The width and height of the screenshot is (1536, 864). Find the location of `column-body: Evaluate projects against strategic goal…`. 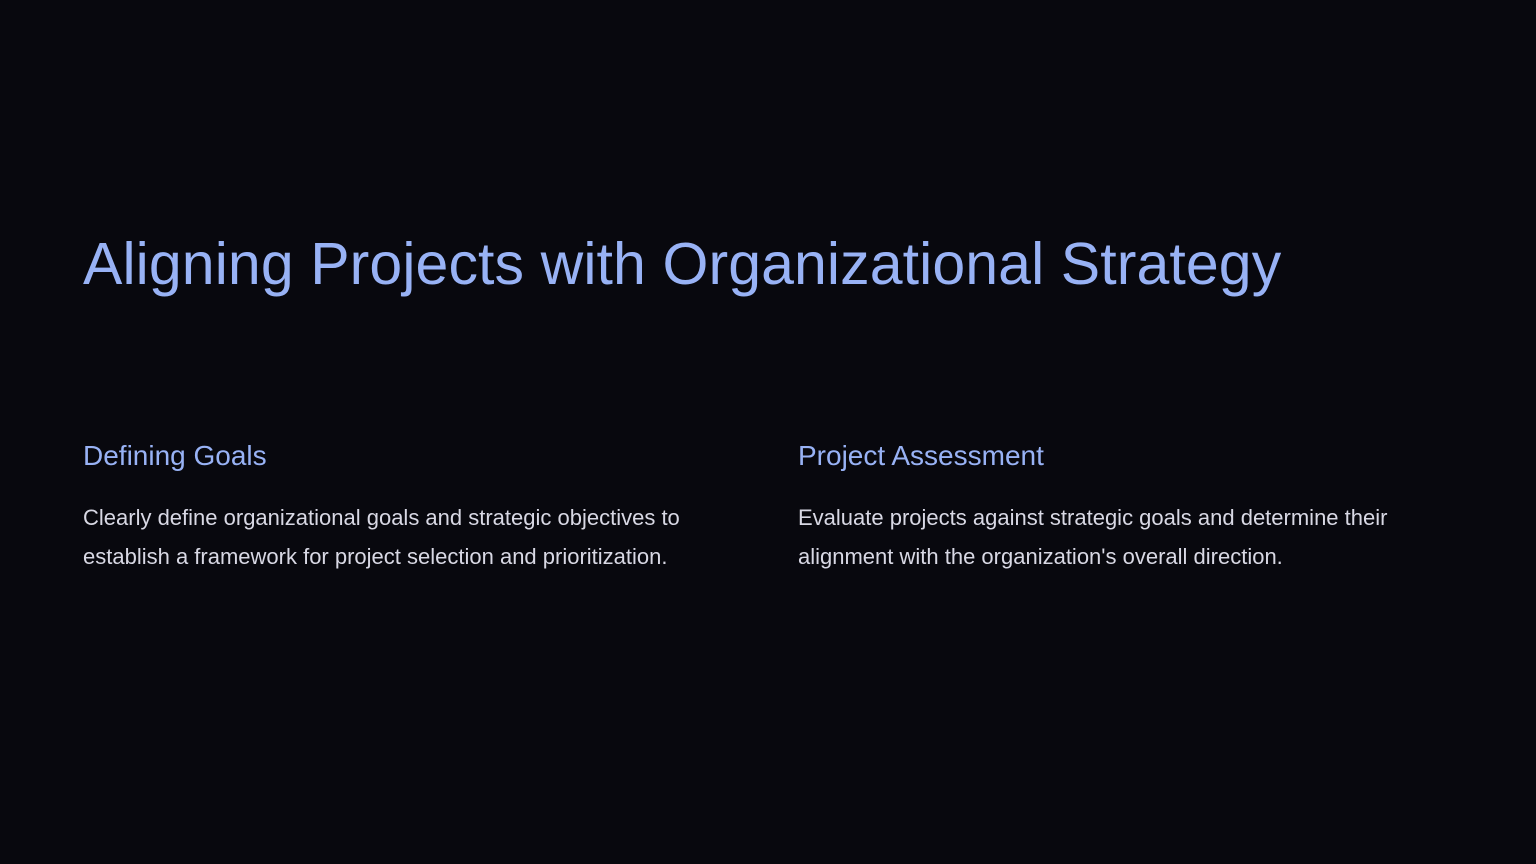

column-body: Evaluate projects against strategic goal… is located at coordinates (1093, 537).